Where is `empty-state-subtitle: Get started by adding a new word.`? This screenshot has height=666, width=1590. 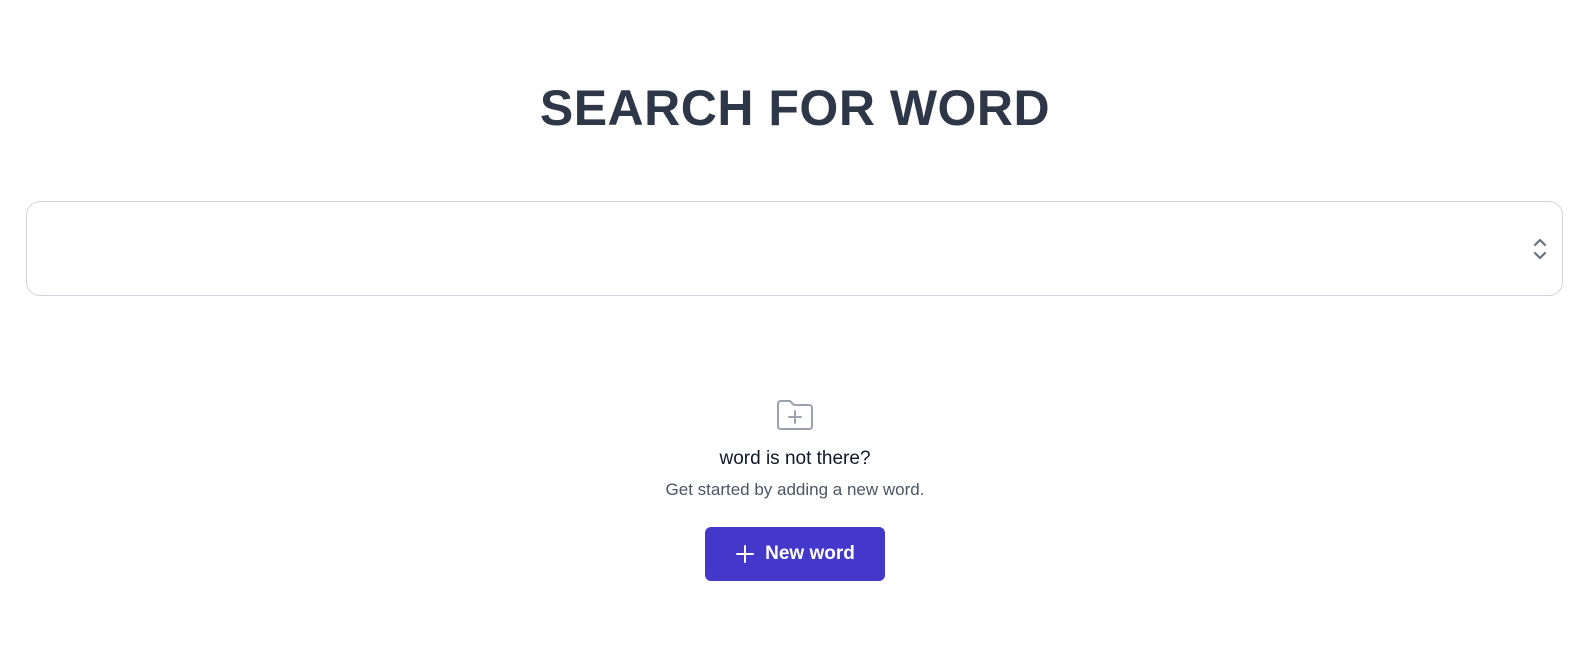
empty-state-subtitle: Get started by adding a new word. is located at coordinates (795, 489).